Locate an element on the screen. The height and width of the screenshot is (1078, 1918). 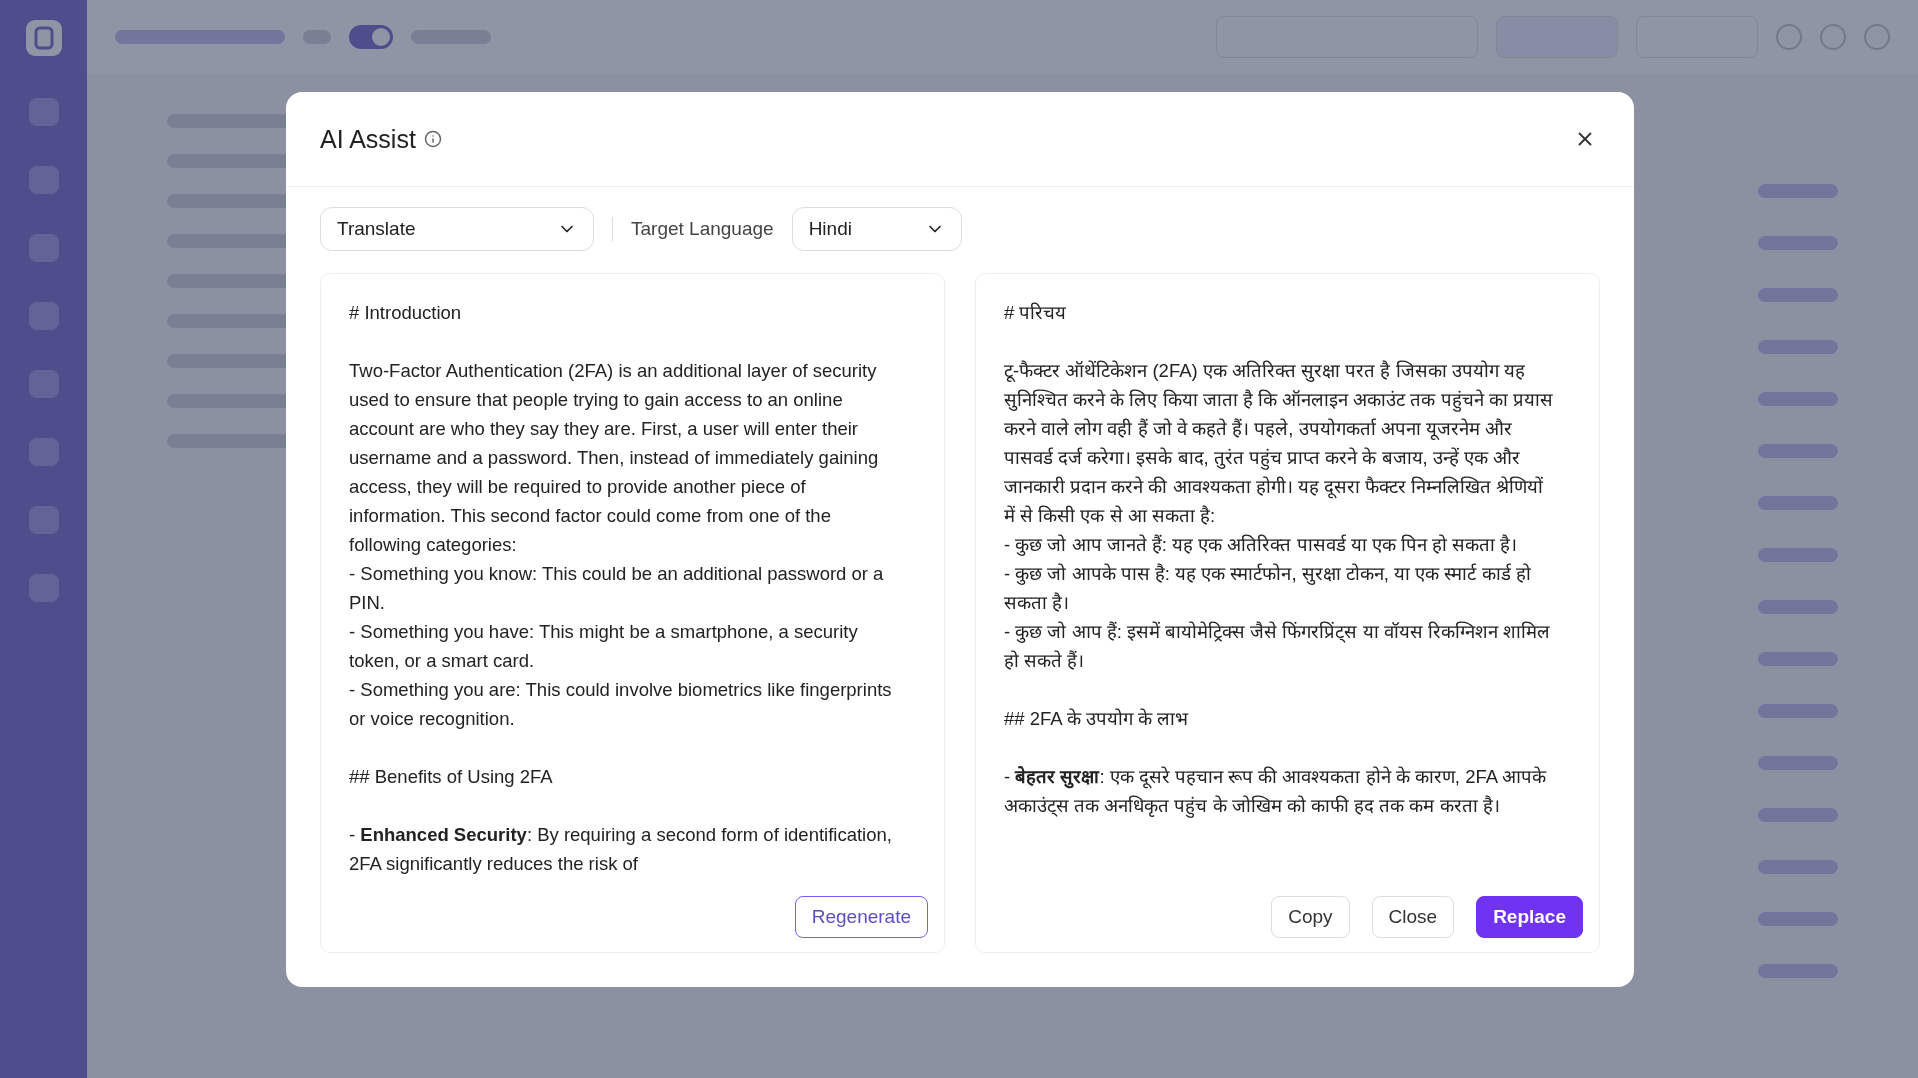
markdown-paragraph: टू-फैक्टर ऑथेंटिकेशन (2FA) एक अतिरिक्त सुरक्षा परत है जिसका उपयोग यह सुनिश्चित करने के लिए किया जाता है कि ऑनलाइन अकाउंट तक पहुंचने का प्रयास करने वाले लोग वही हैं जो वे कहते हैं। पहले, उपयोगकर्ता अपना यूजरनेम और पासवर्ड दर्ज करेगा। इसके बाद, तुरंत पहुंच प्राप्त करने के बजाय, उन्हें एक और जानकारी प्रदान करने की आवश्यकता होगी। यह दूसरा फैक्टर निम्नलिखित श्रेणियों में से किसी एक से आ सकता है: is located at coordinates (1279, 443).